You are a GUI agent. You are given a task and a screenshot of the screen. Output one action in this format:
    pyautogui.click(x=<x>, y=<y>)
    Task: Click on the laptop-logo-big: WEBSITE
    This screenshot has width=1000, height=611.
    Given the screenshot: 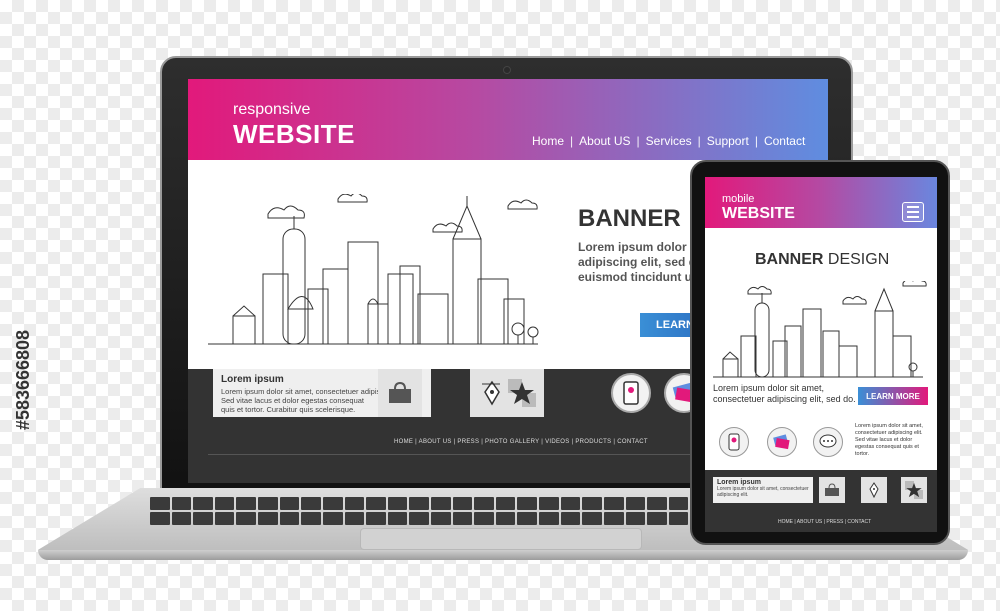 What is the action you would take?
    pyautogui.click(x=294, y=134)
    